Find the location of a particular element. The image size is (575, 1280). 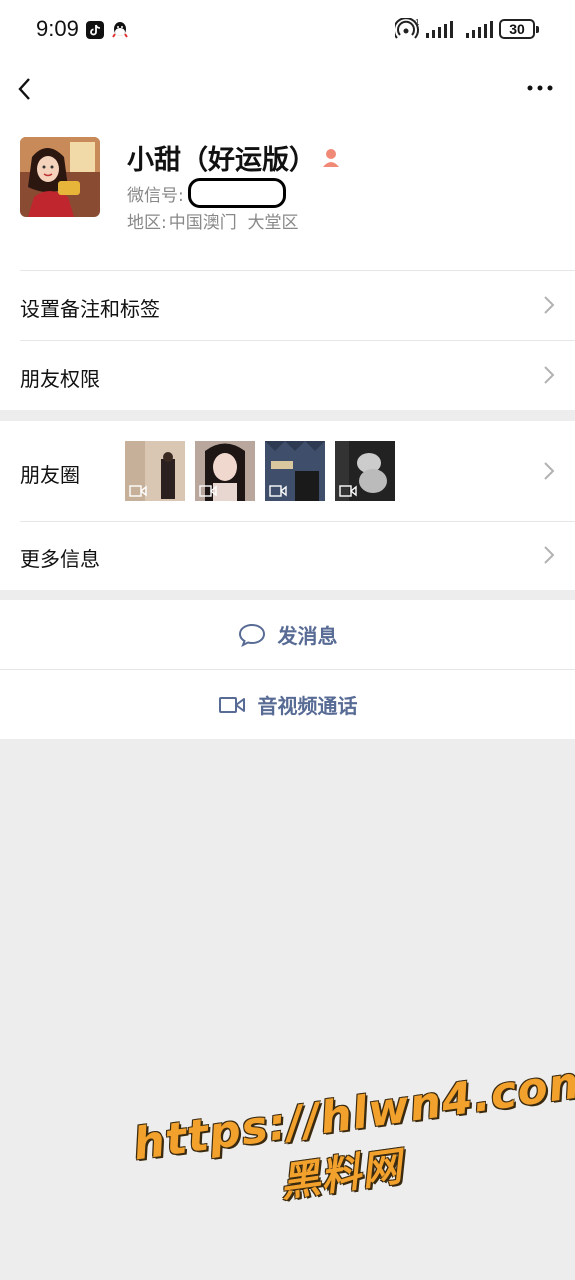

set-remark-tags-cell: 设置备注和标签 is located at coordinates (287, 305).